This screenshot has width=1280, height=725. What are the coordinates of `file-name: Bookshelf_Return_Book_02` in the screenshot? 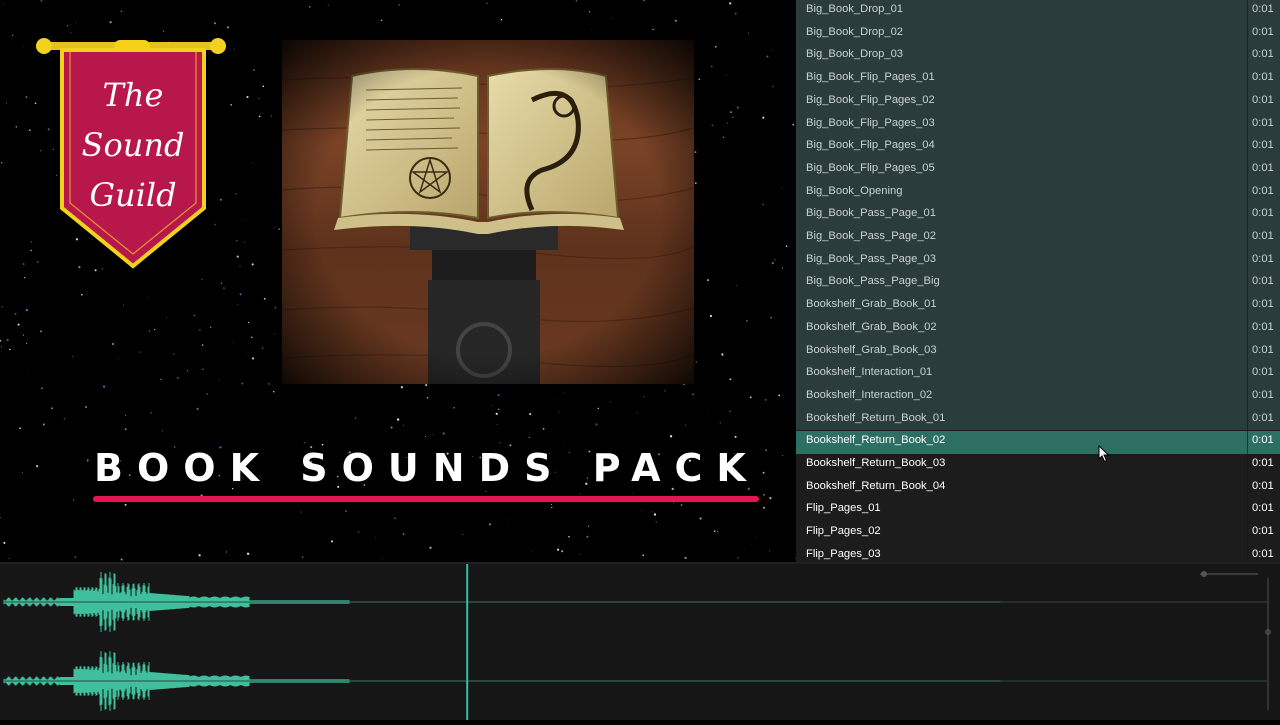 It's located at (875, 440).